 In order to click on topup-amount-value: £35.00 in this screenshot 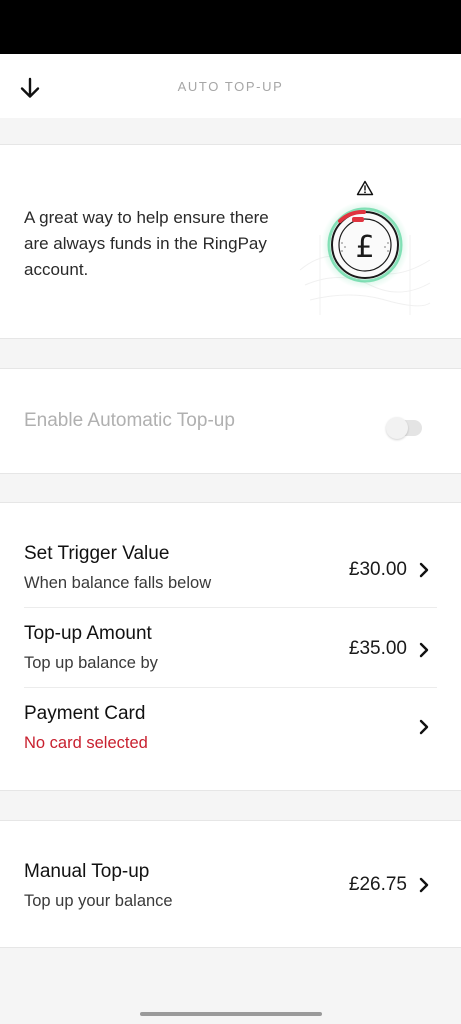, I will do `click(377, 648)`.